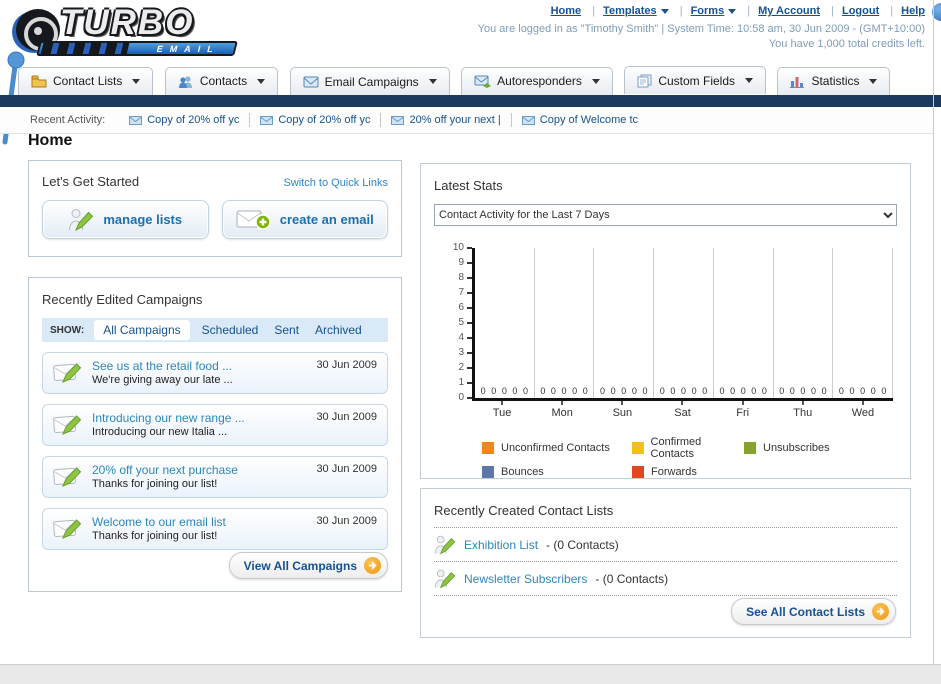 The width and height of the screenshot is (941, 684). What do you see at coordinates (665, 215) in the screenshot?
I see `stats-range-select: Contact Activity for the Last 7 Days` at bounding box center [665, 215].